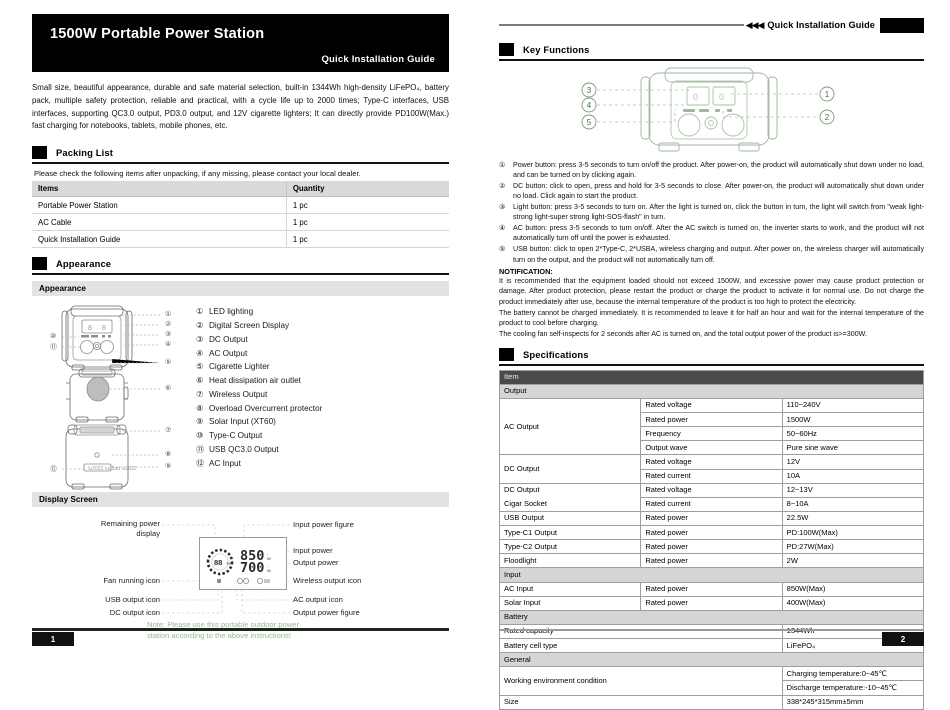  I want to click on list-item: ⑤ Cigarette Lighter, so click(322, 367).